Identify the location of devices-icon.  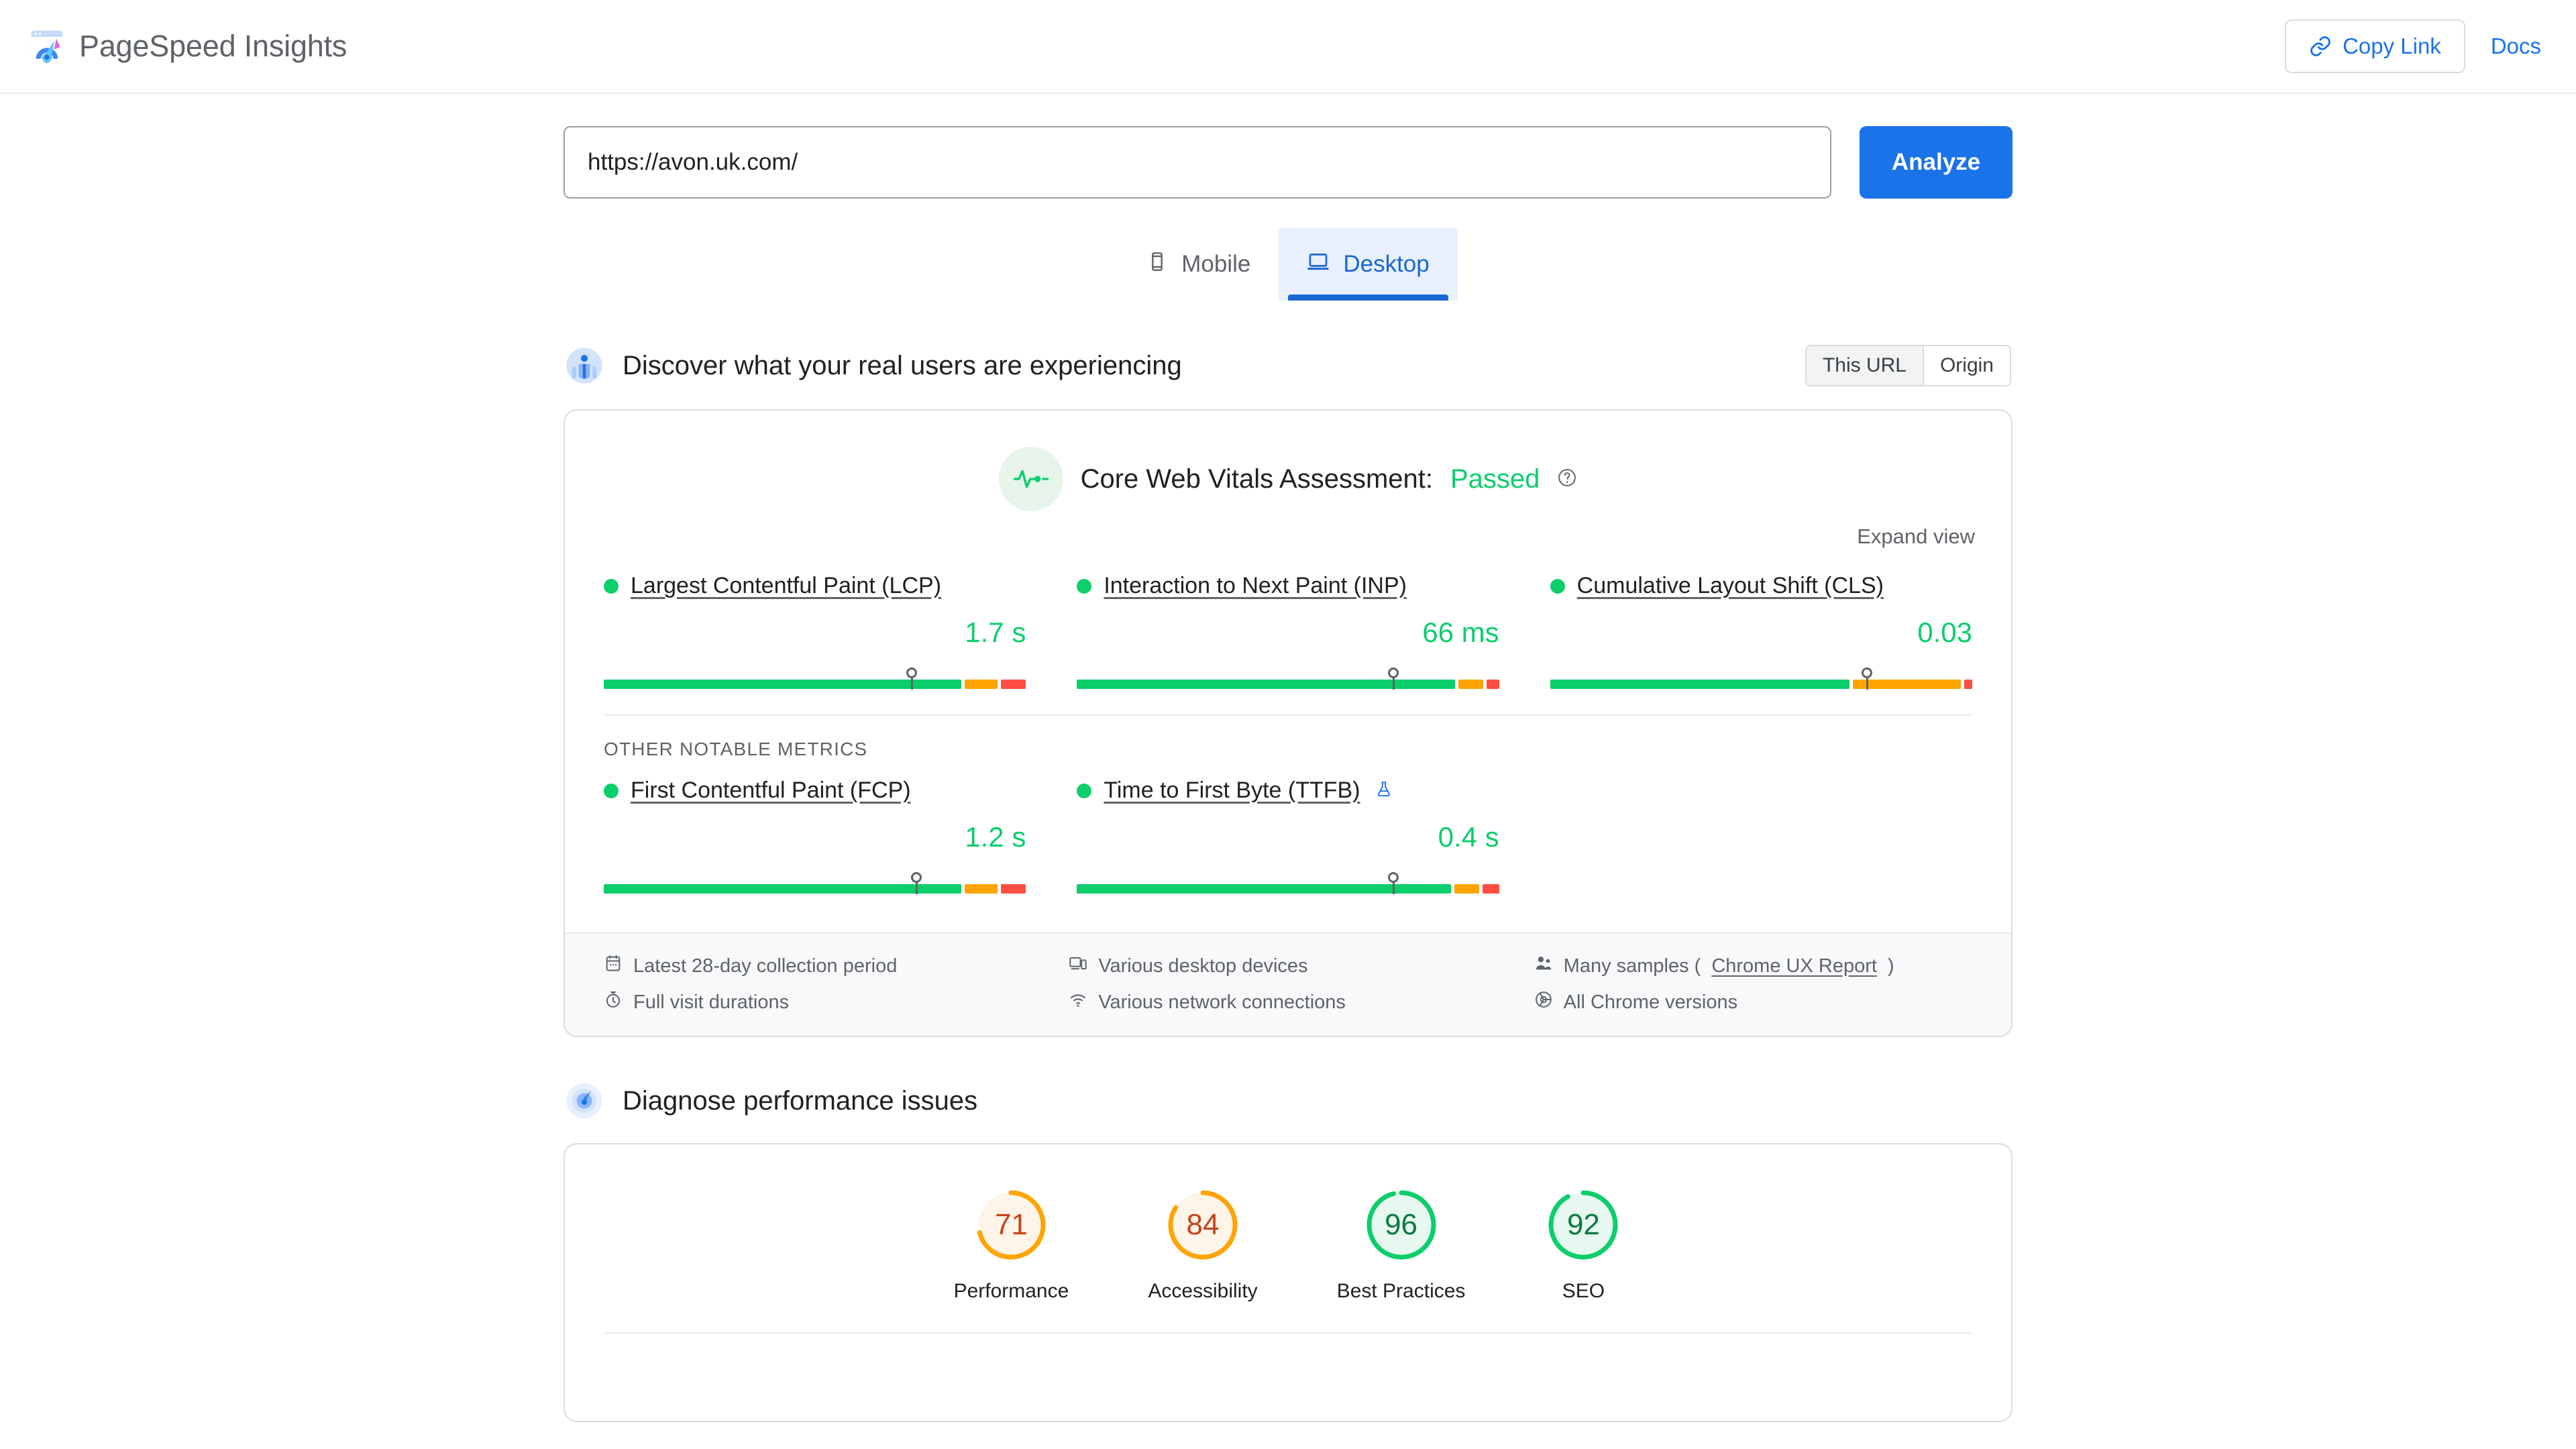
(1078, 966).